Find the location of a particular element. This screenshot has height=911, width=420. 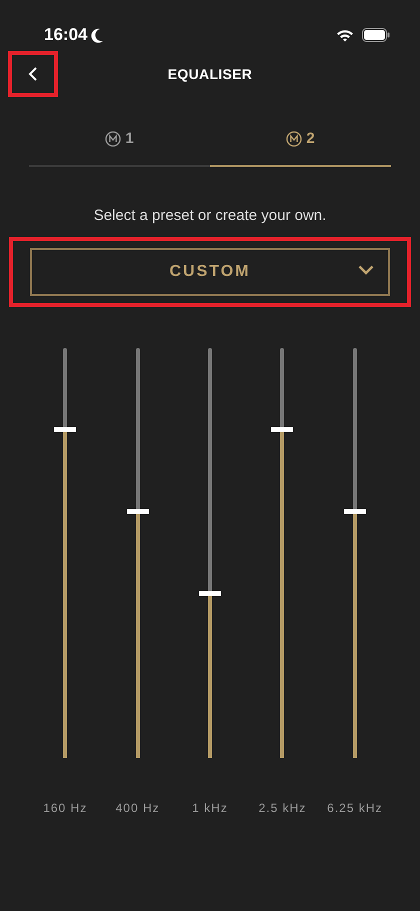

back-button is located at coordinates (33, 74).